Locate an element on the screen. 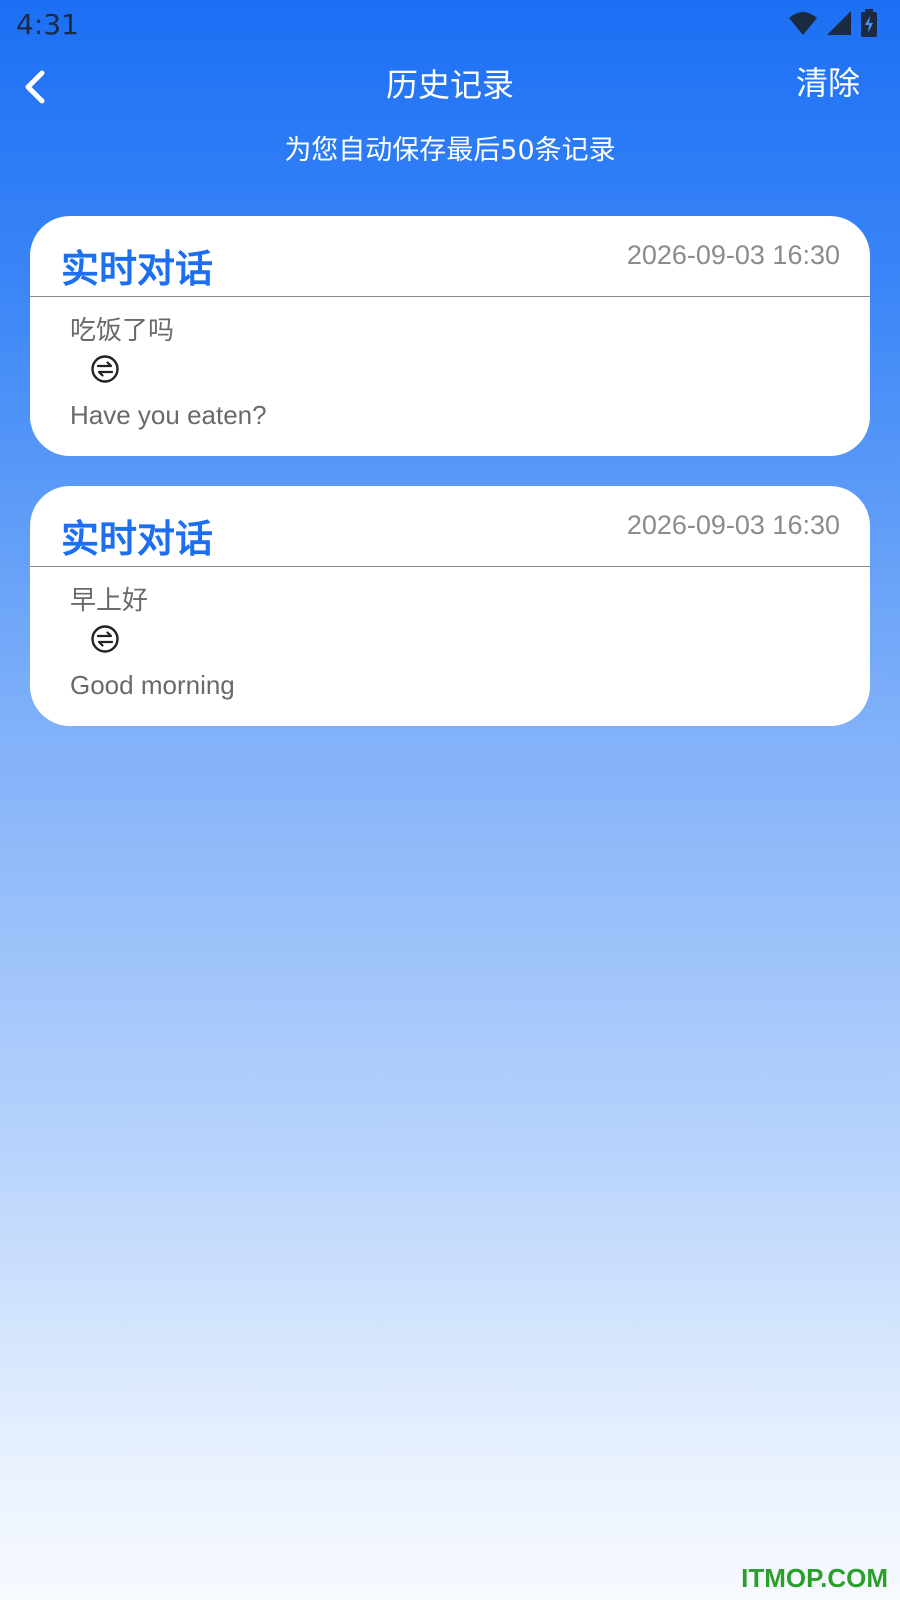 The height and width of the screenshot is (1600, 900). nav-bar: 历史记录 清除 is located at coordinates (450, 85).